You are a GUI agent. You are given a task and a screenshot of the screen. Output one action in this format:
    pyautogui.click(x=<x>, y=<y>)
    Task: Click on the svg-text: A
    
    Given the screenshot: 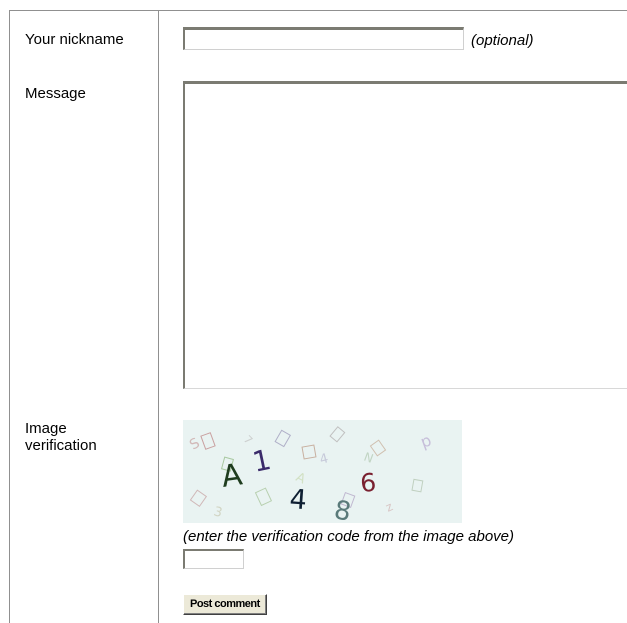 What is the action you would take?
    pyautogui.click(x=232, y=476)
    